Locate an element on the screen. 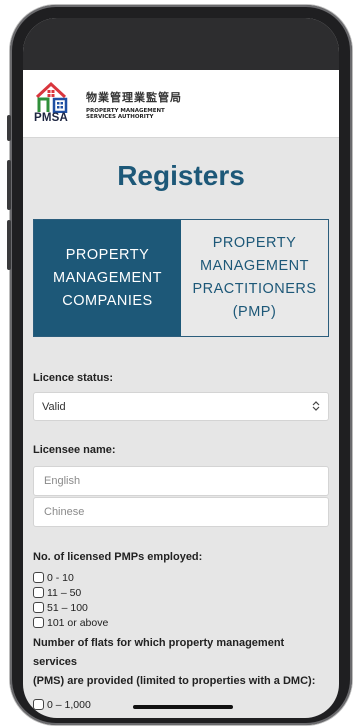 The image size is (361, 727). licence-status-label: Licence status: is located at coordinates (73, 378).